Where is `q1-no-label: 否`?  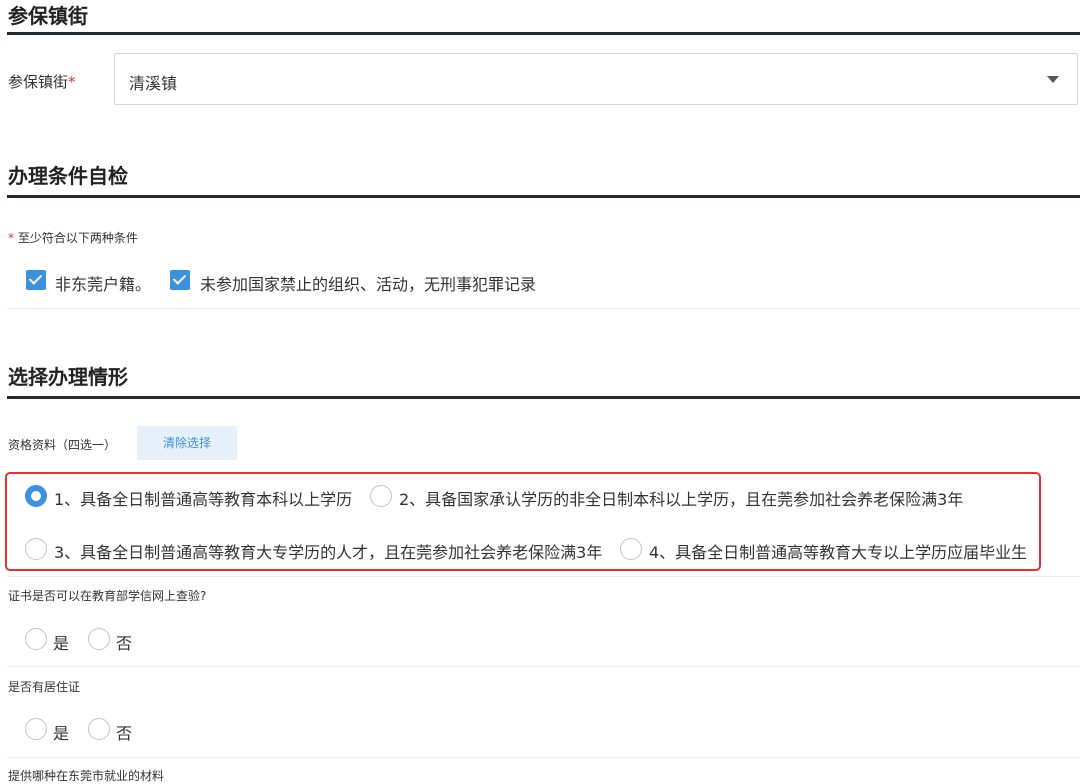
q1-no-label: 否 is located at coordinates (124, 643).